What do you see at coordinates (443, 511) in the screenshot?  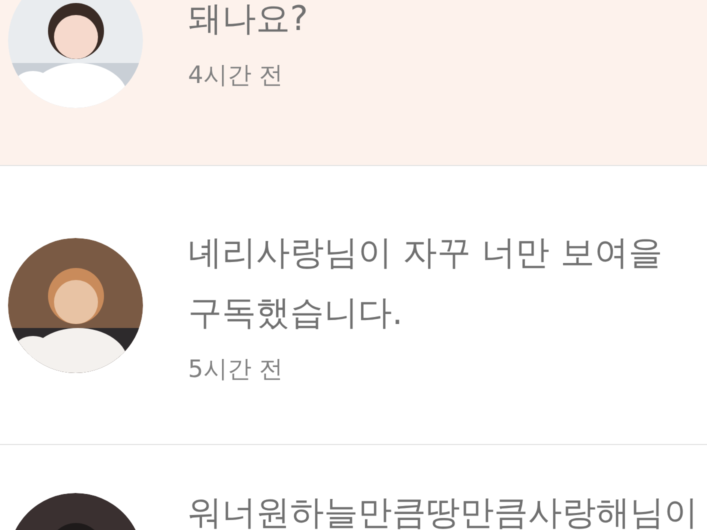 I see `notification-message: 워너원하늘만큼땅만큼사랑해님이` at bounding box center [443, 511].